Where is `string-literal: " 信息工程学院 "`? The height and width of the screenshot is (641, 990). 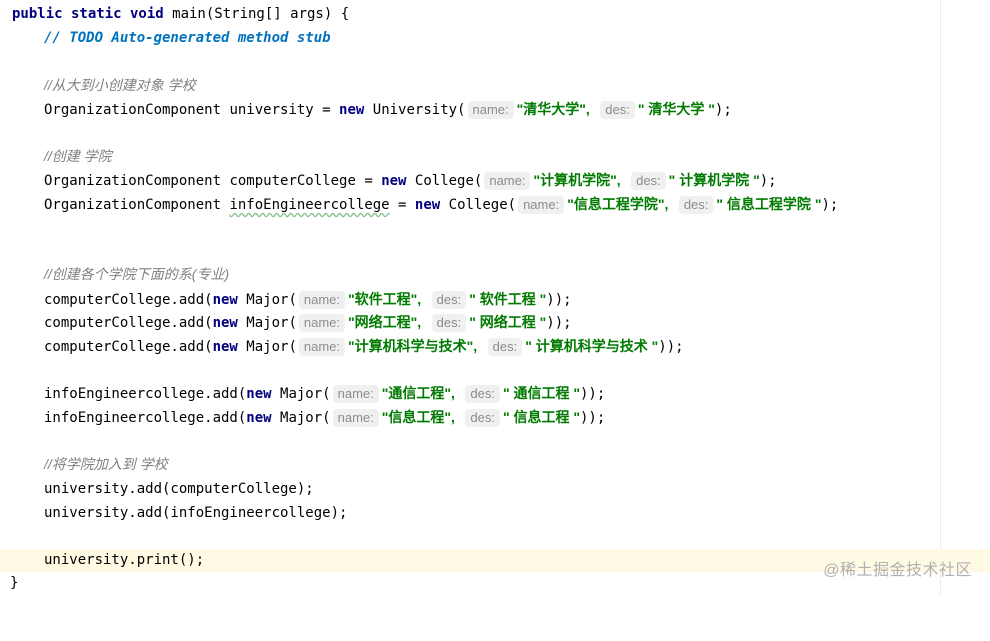 string-literal: " 信息工程学院 " is located at coordinates (769, 204).